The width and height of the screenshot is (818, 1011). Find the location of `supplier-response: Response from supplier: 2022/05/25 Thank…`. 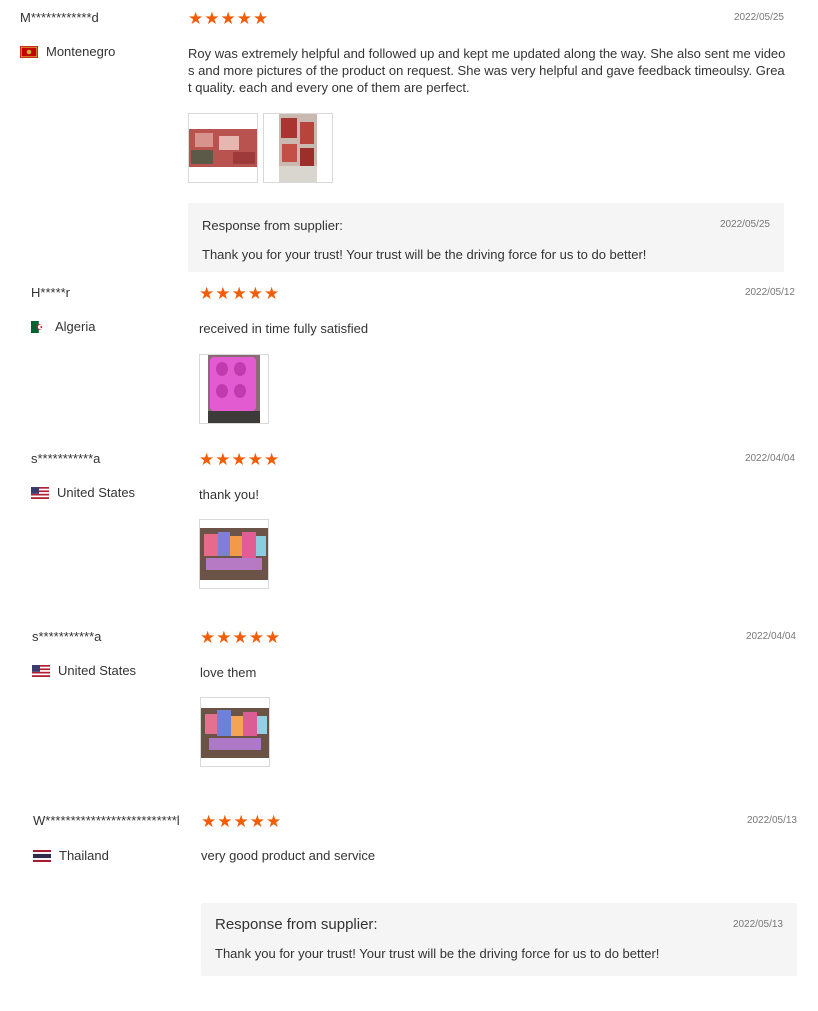

supplier-response: Response from supplier: 2022/05/25 Thank… is located at coordinates (486, 237).